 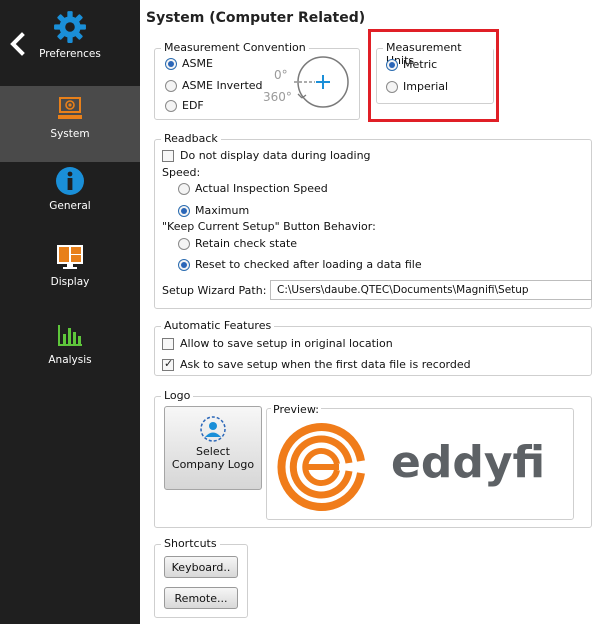 I want to click on group-legend: Readback, so click(x=191, y=138).